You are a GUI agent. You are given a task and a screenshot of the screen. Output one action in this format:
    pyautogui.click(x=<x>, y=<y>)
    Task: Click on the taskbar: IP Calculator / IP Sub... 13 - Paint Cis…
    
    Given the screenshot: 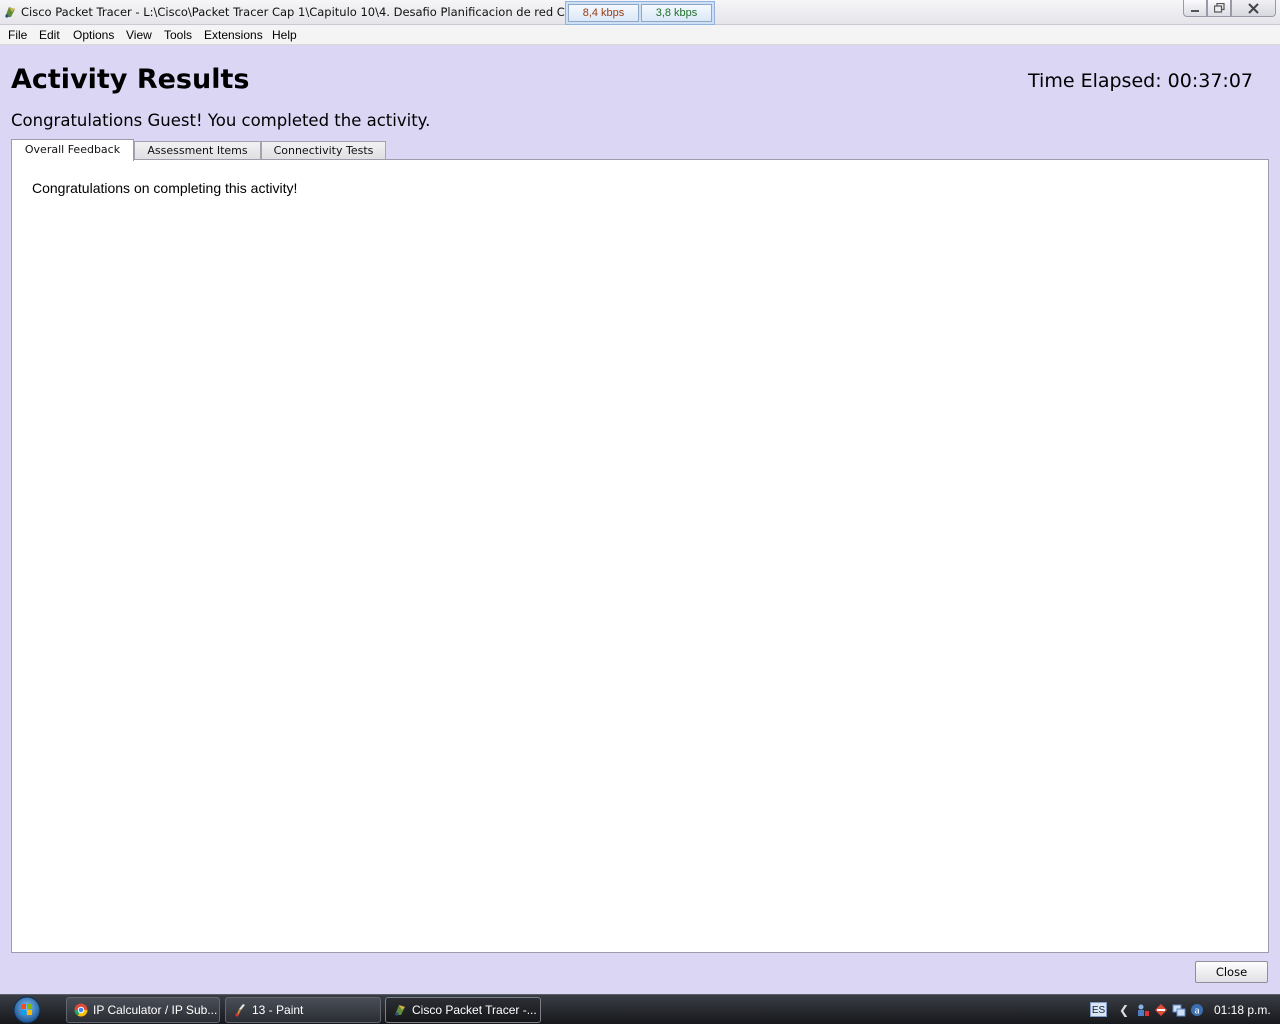 What is the action you would take?
    pyautogui.click(x=640, y=1009)
    